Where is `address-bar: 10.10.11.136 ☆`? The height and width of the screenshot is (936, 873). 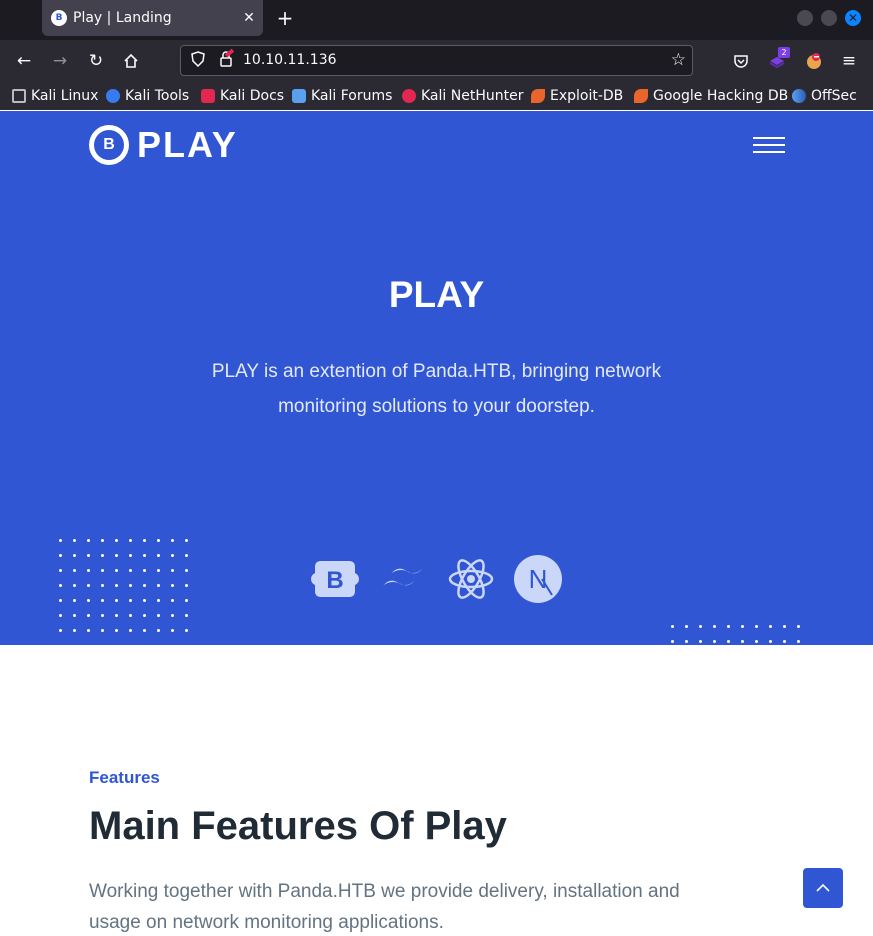 address-bar: 10.10.11.136 ☆ is located at coordinates (436, 60).